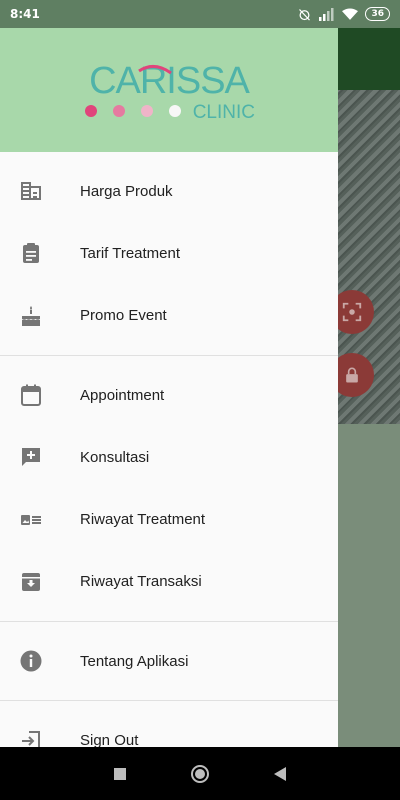 This screenshot has height=800, width=400. I want to click on menu-label: Tentang Aplikasi, so click(134, 661).